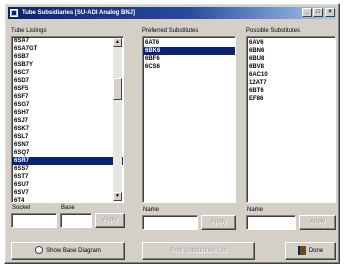  Describe the element at coordinates (67, 97) in the screenshot. I see `tube-list-item: 6SF7` at that location.